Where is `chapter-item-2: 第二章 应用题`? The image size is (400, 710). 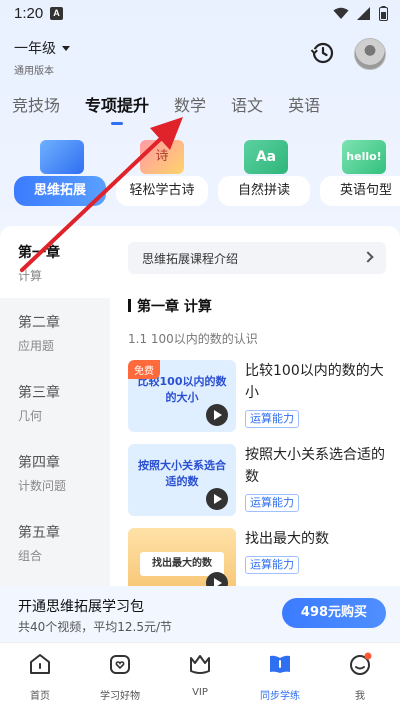 chapter-item-2: 第二章 应用题 is located at coordinates (55, 333).